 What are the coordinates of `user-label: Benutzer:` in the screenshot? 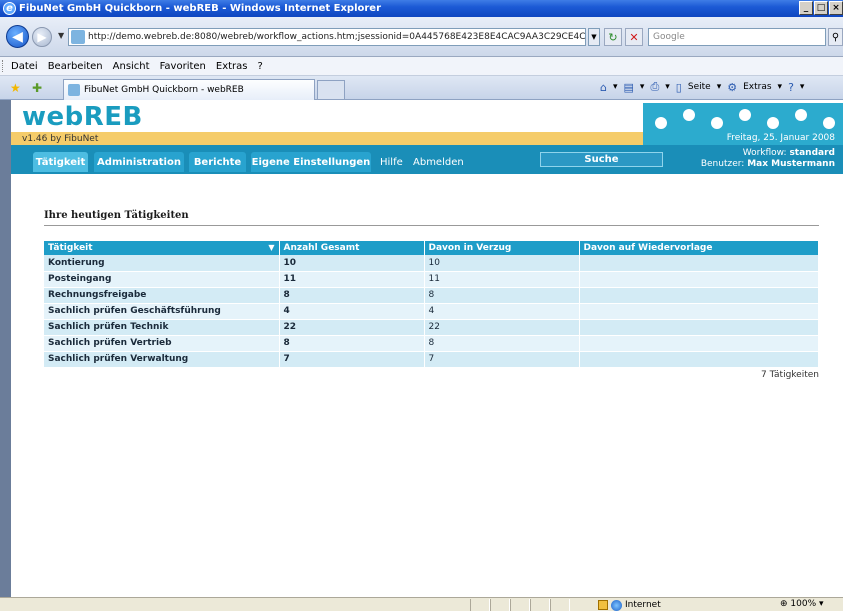 It's located at (722, 164).